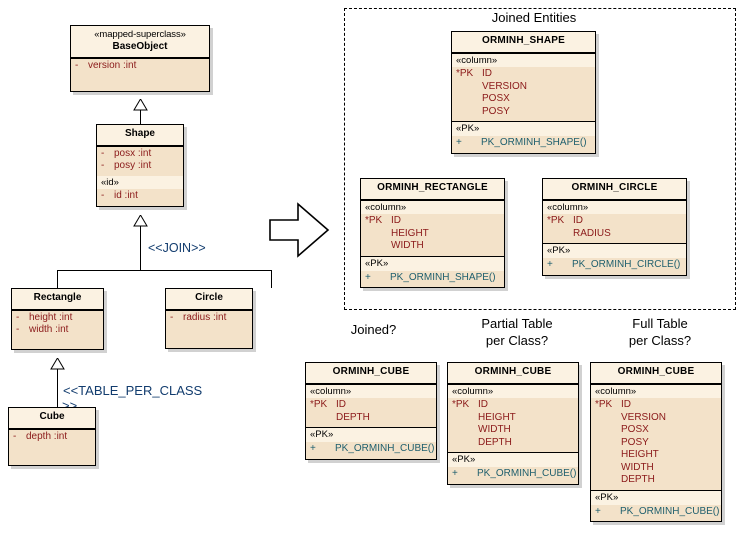  Describe the element at coordinates (513, 460) in the screenshot. I see `pk-band: «PK»` at that location.